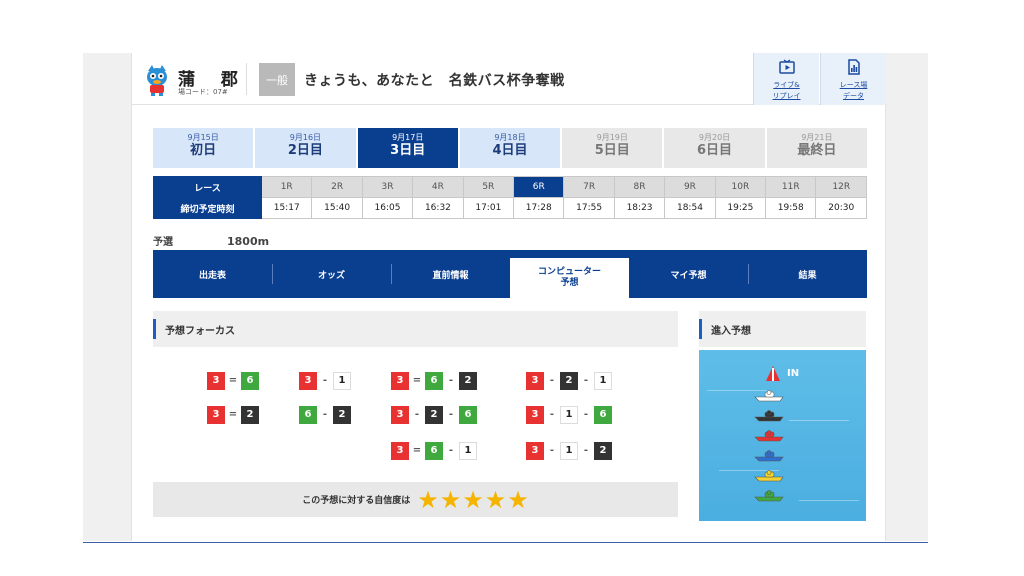 Image resolution: width=1024 pixels, height=576 pixels. I want to click on race-link-5r: 5R, so click(488, 187).